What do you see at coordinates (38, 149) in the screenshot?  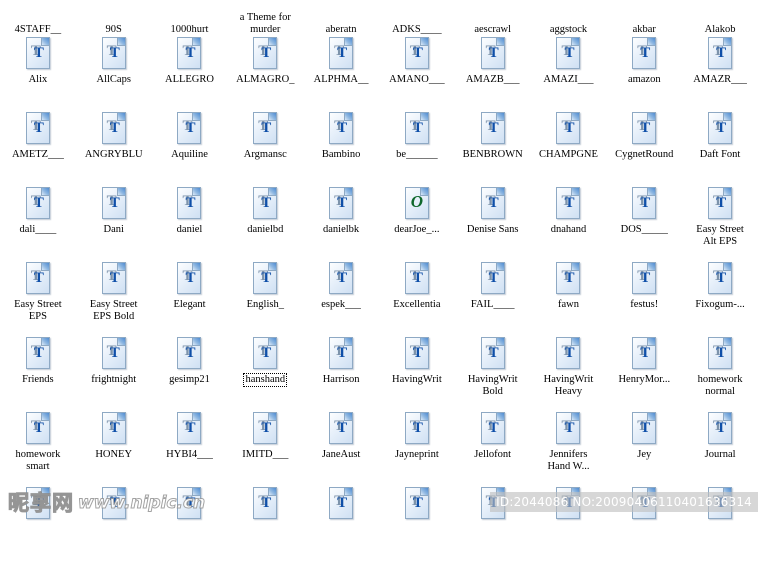 I see `file-item: TT AMETZ___` at bounding box center [38, 149].